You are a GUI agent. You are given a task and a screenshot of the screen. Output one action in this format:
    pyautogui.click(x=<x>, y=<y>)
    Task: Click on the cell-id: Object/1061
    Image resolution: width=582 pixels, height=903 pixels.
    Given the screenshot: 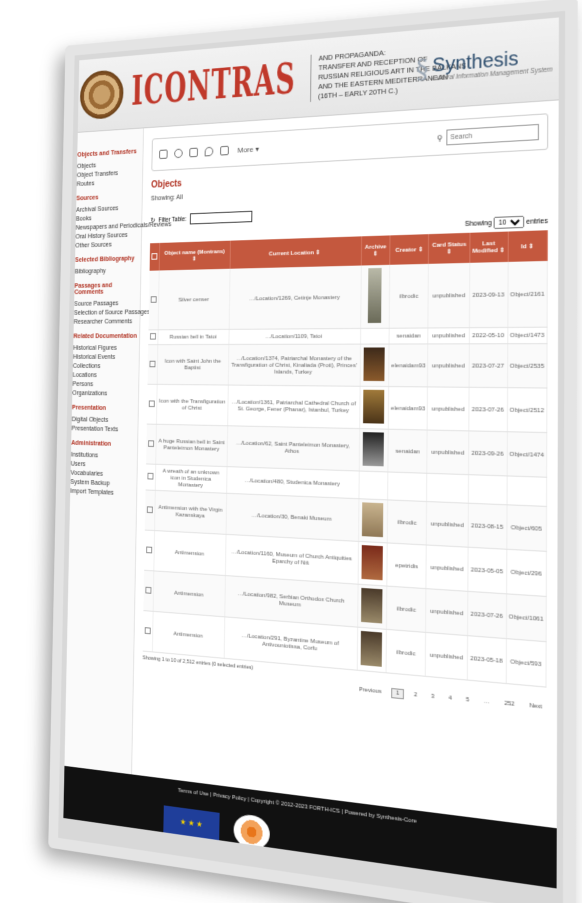 What is the action you would take?
    pyautogui.click(x=526, y=617)
    